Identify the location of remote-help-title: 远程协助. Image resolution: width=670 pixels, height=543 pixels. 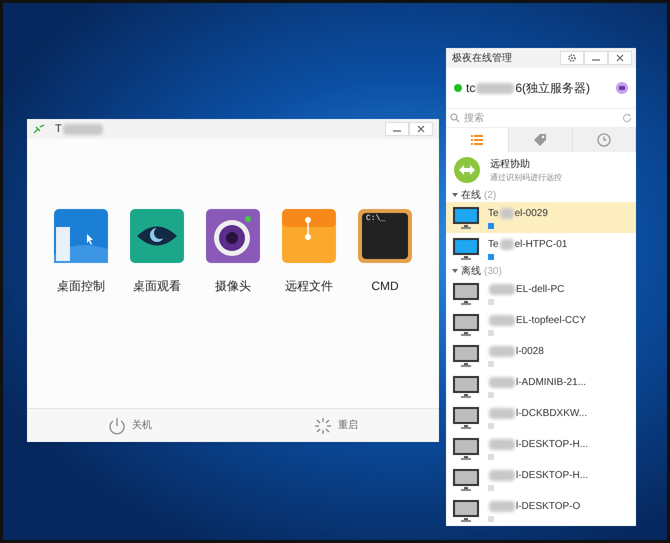
(526, 164).